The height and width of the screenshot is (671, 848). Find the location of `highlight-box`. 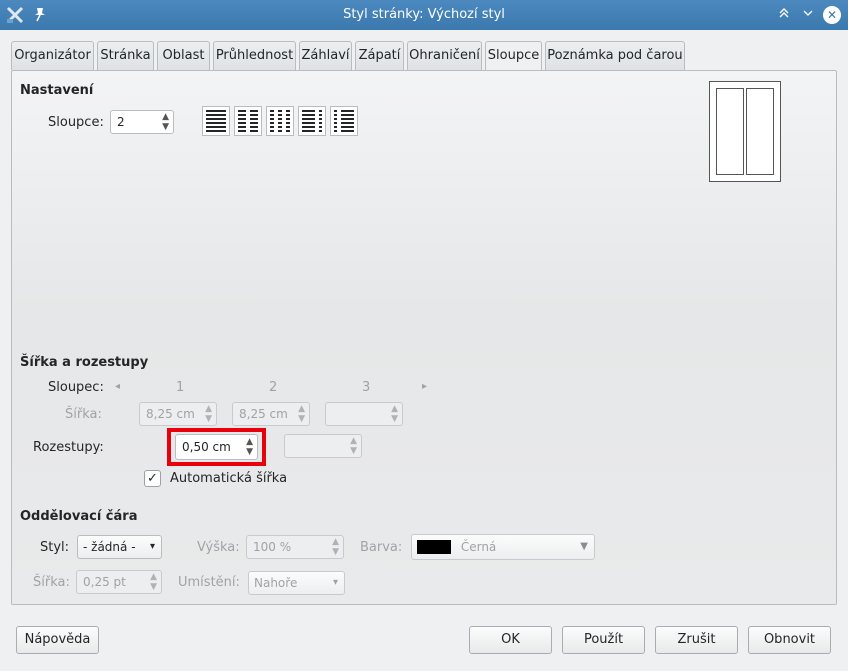

highlight-box is located at coordinates (216, 447).